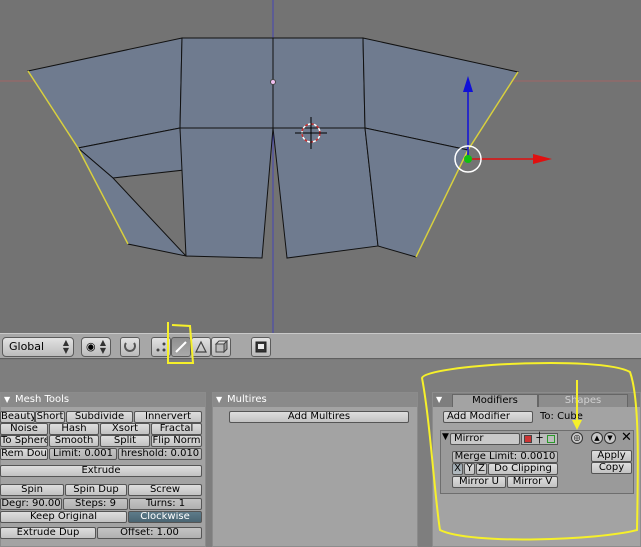  I want to click on snap-magnet-icon, so click(130, 347).